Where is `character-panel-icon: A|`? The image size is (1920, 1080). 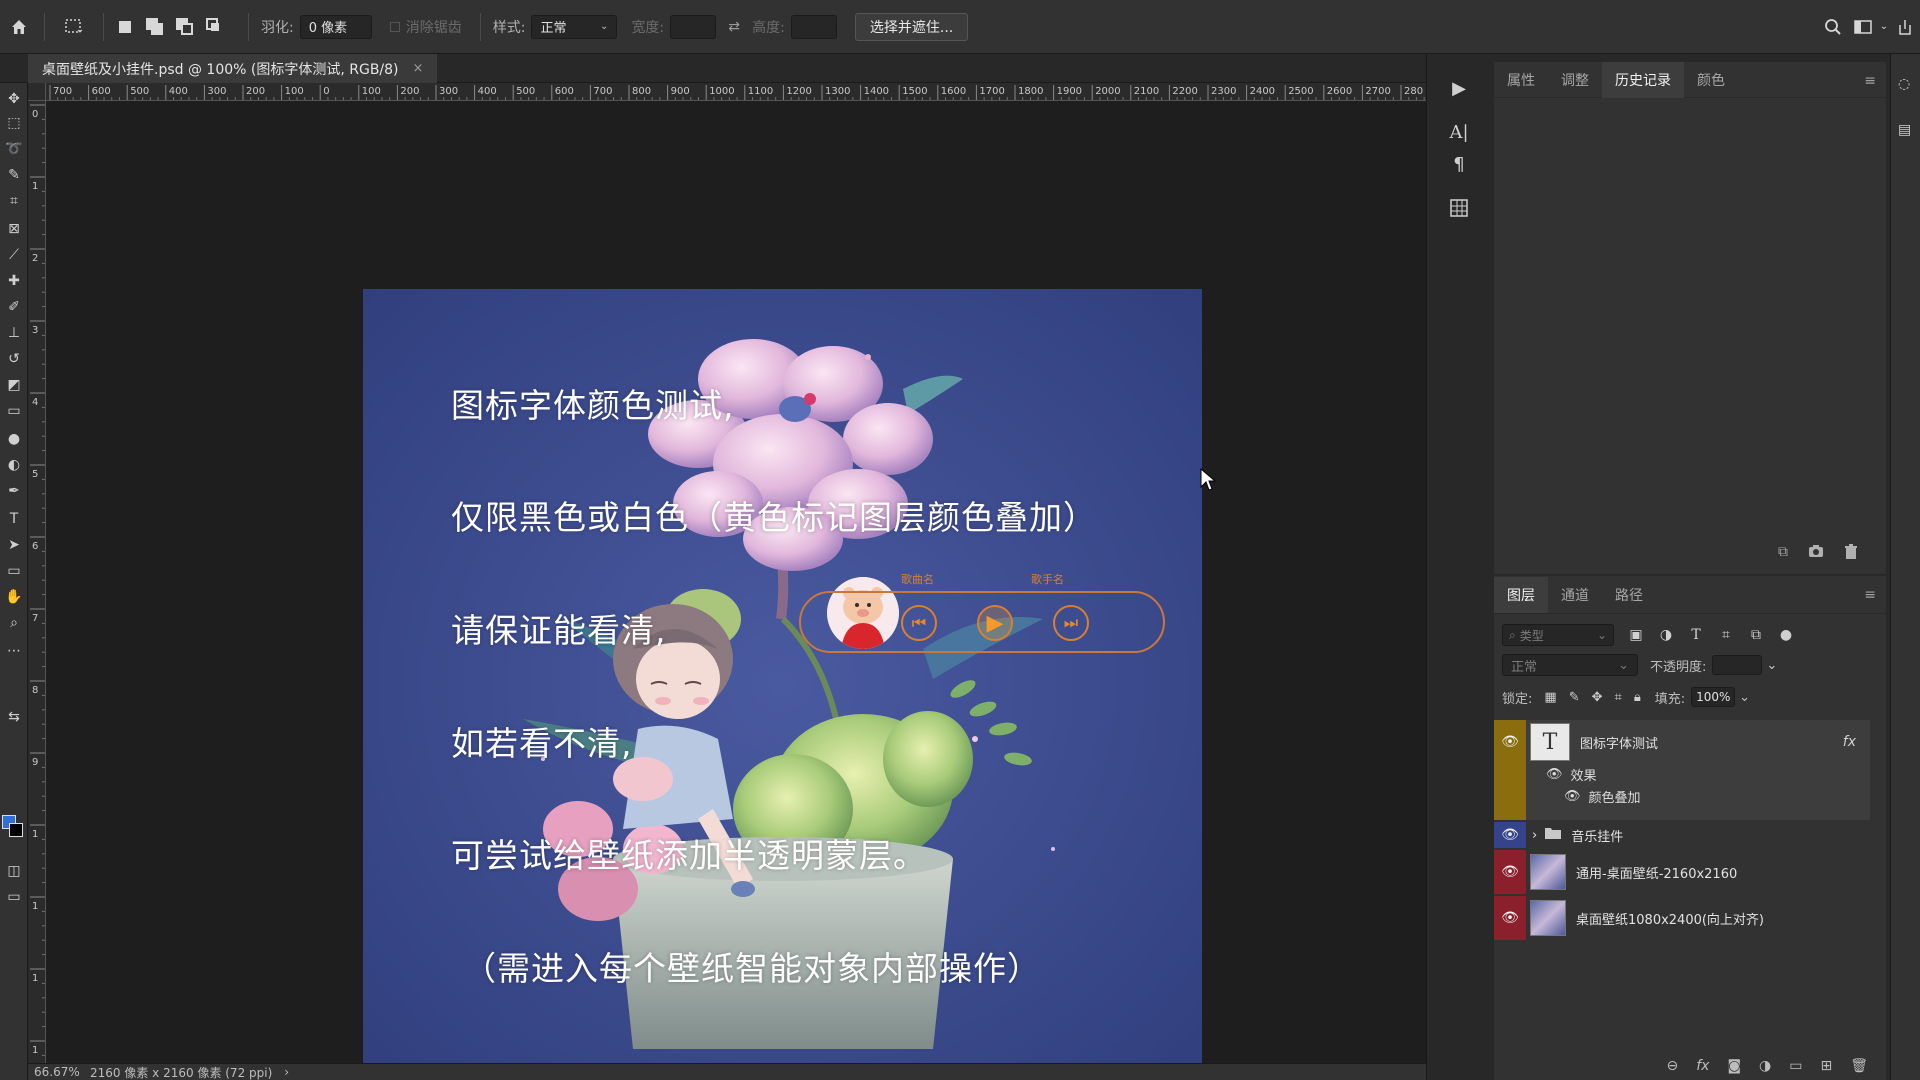
character-panel-icon: A| is located at coordinates (1459, 132).